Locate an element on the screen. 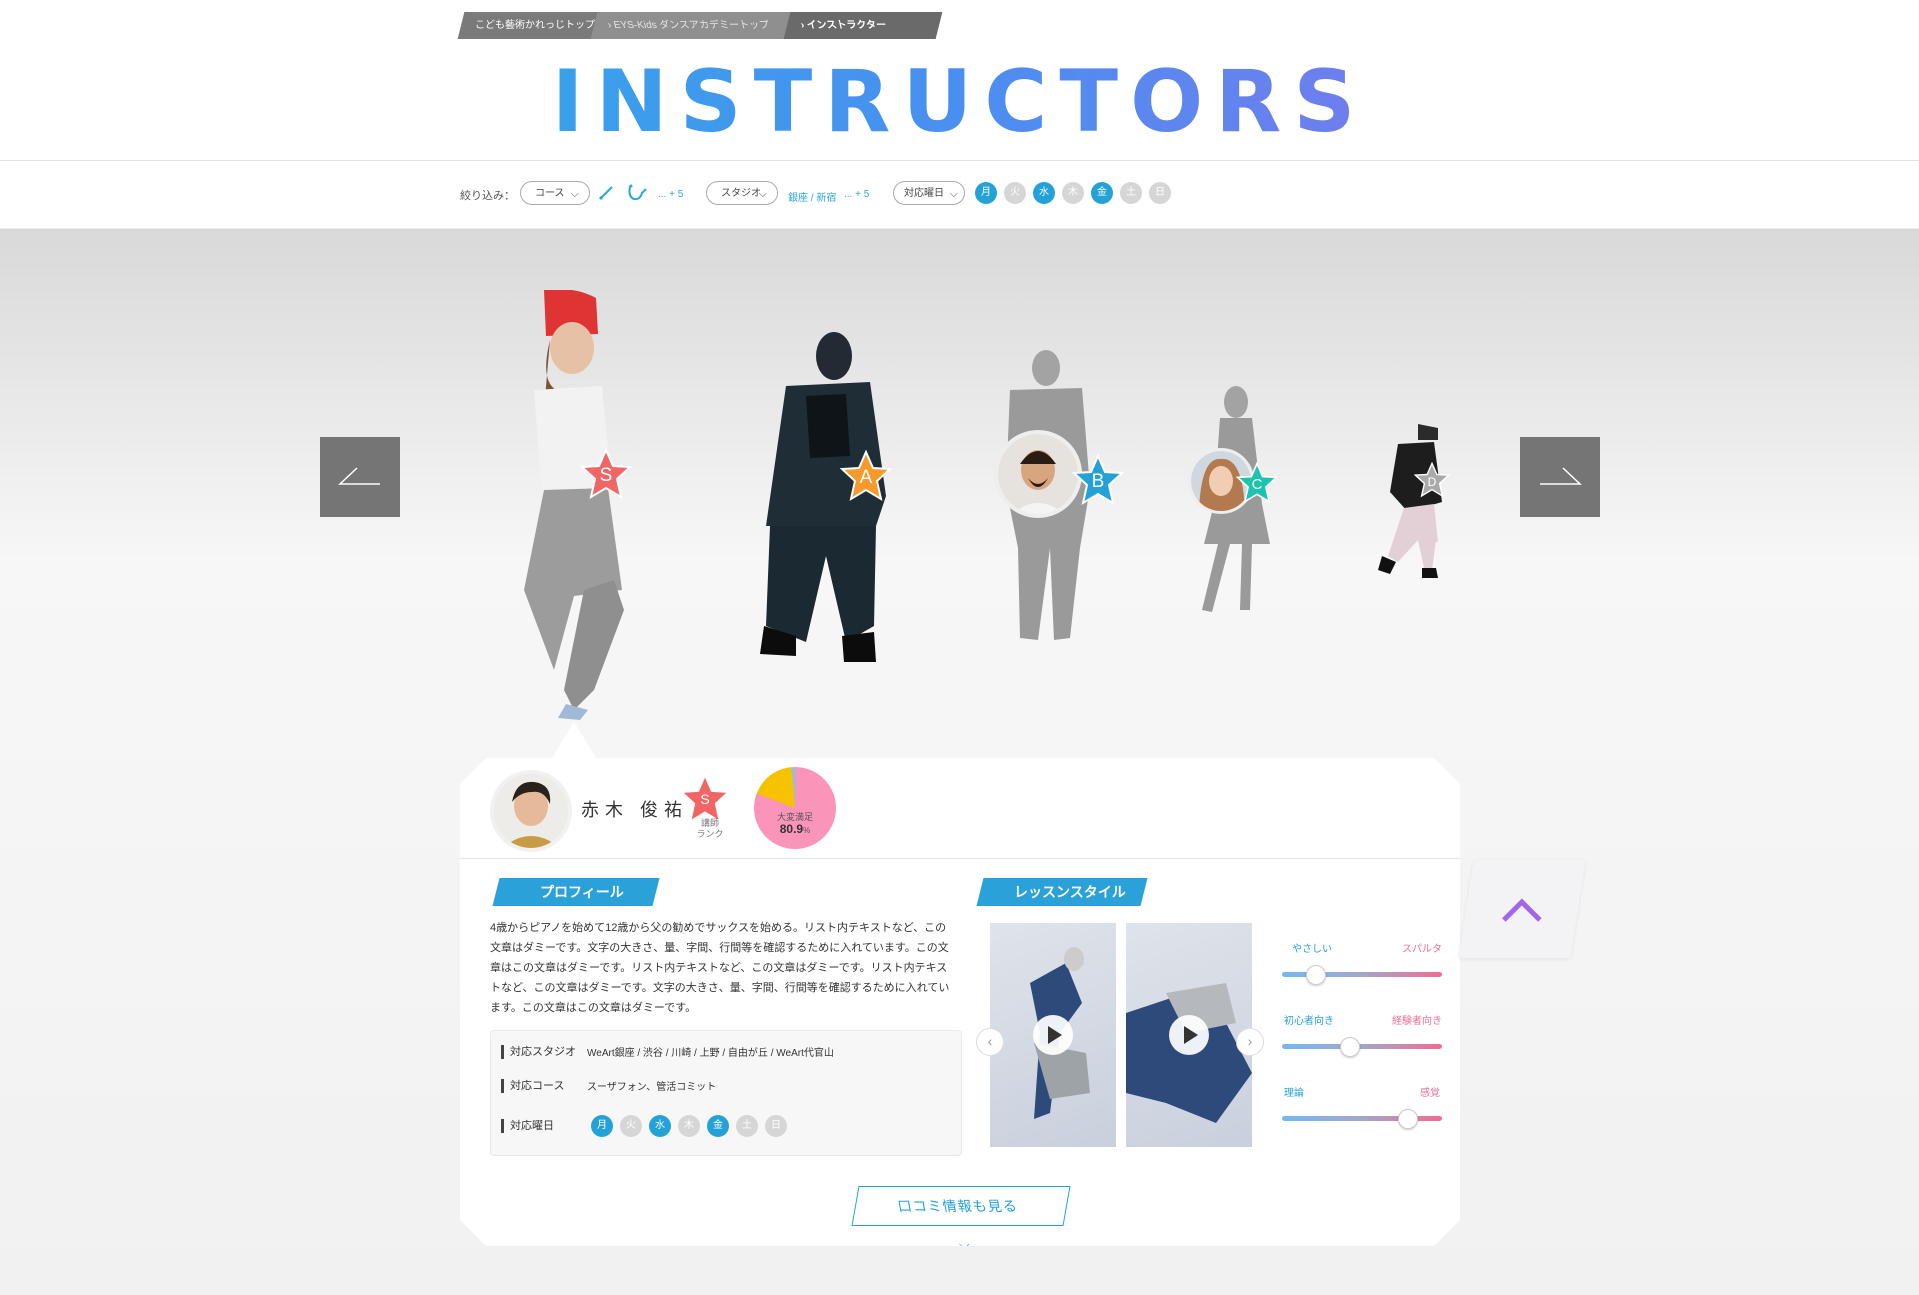 The height and width of the screenshot is (1295, 1919). slider-3-left-label: 理論 is located at coordinates (1294, 1093).